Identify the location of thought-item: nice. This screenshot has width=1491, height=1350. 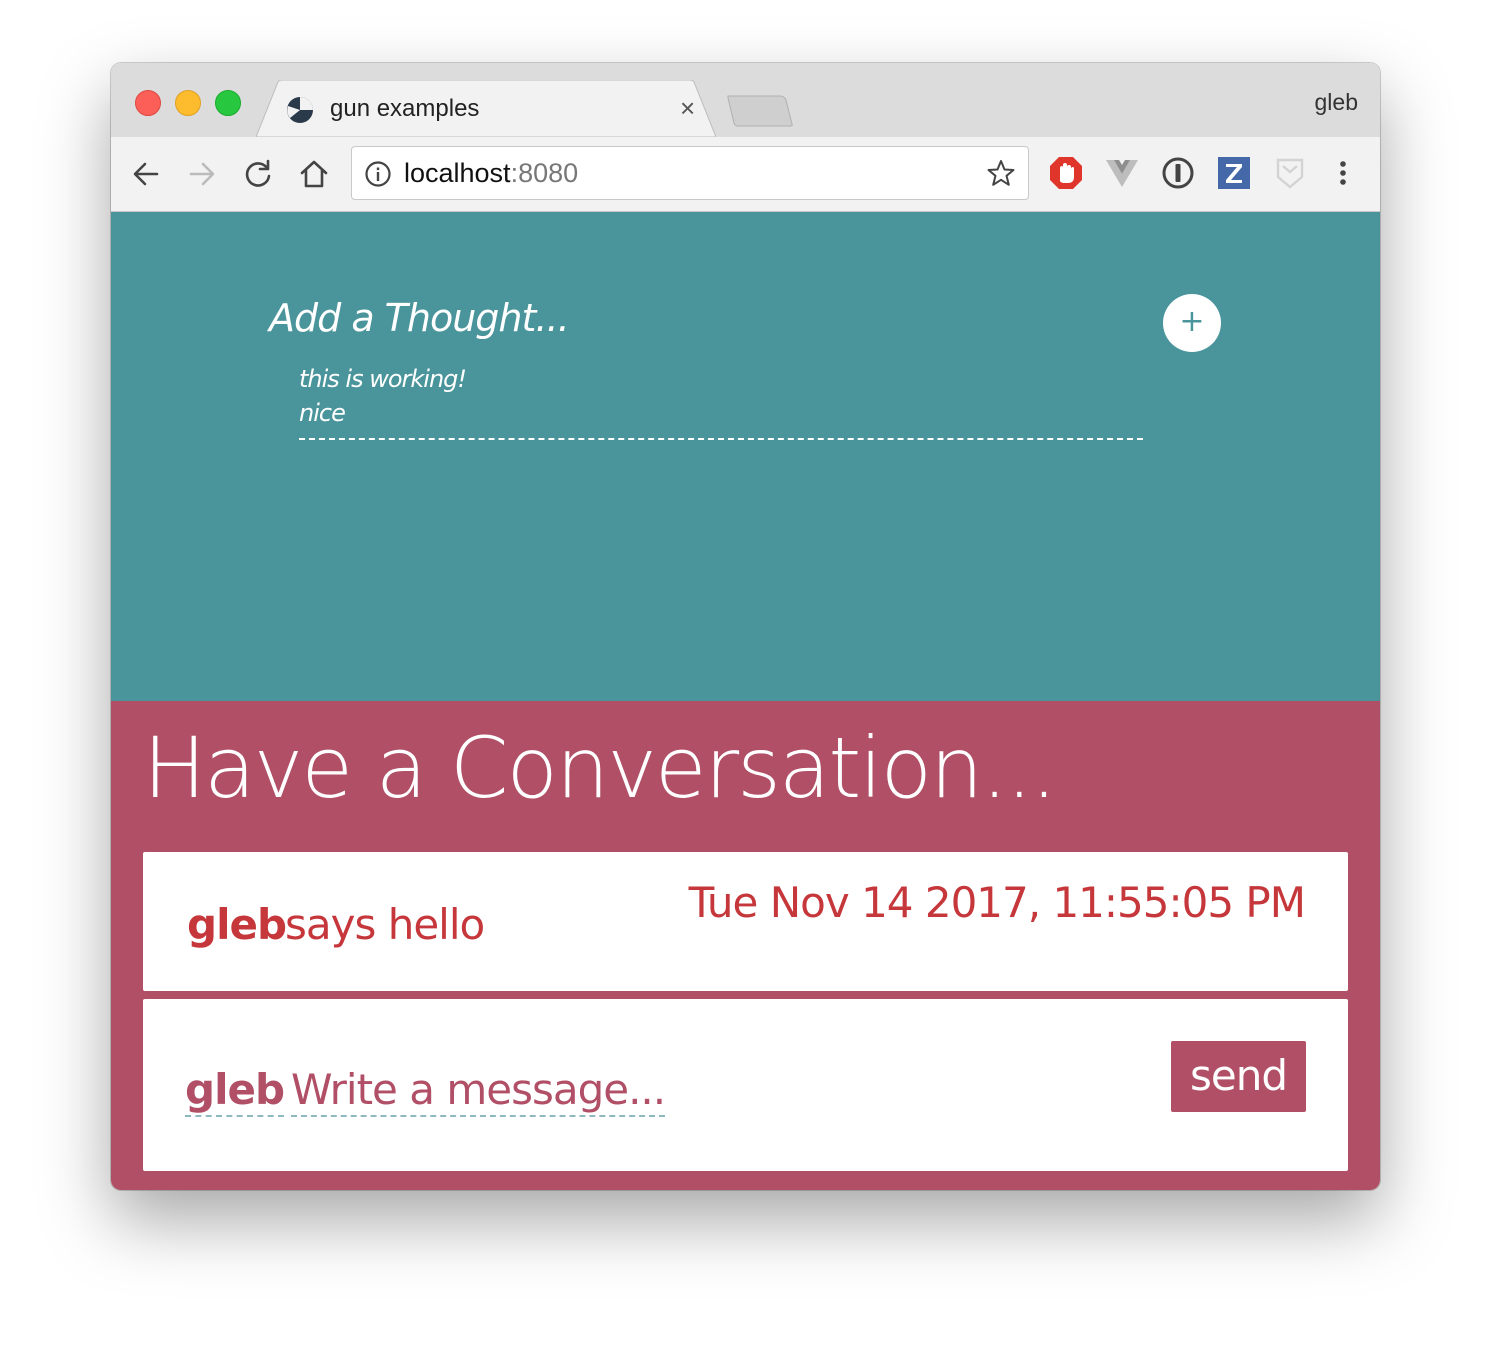
(721, 413).